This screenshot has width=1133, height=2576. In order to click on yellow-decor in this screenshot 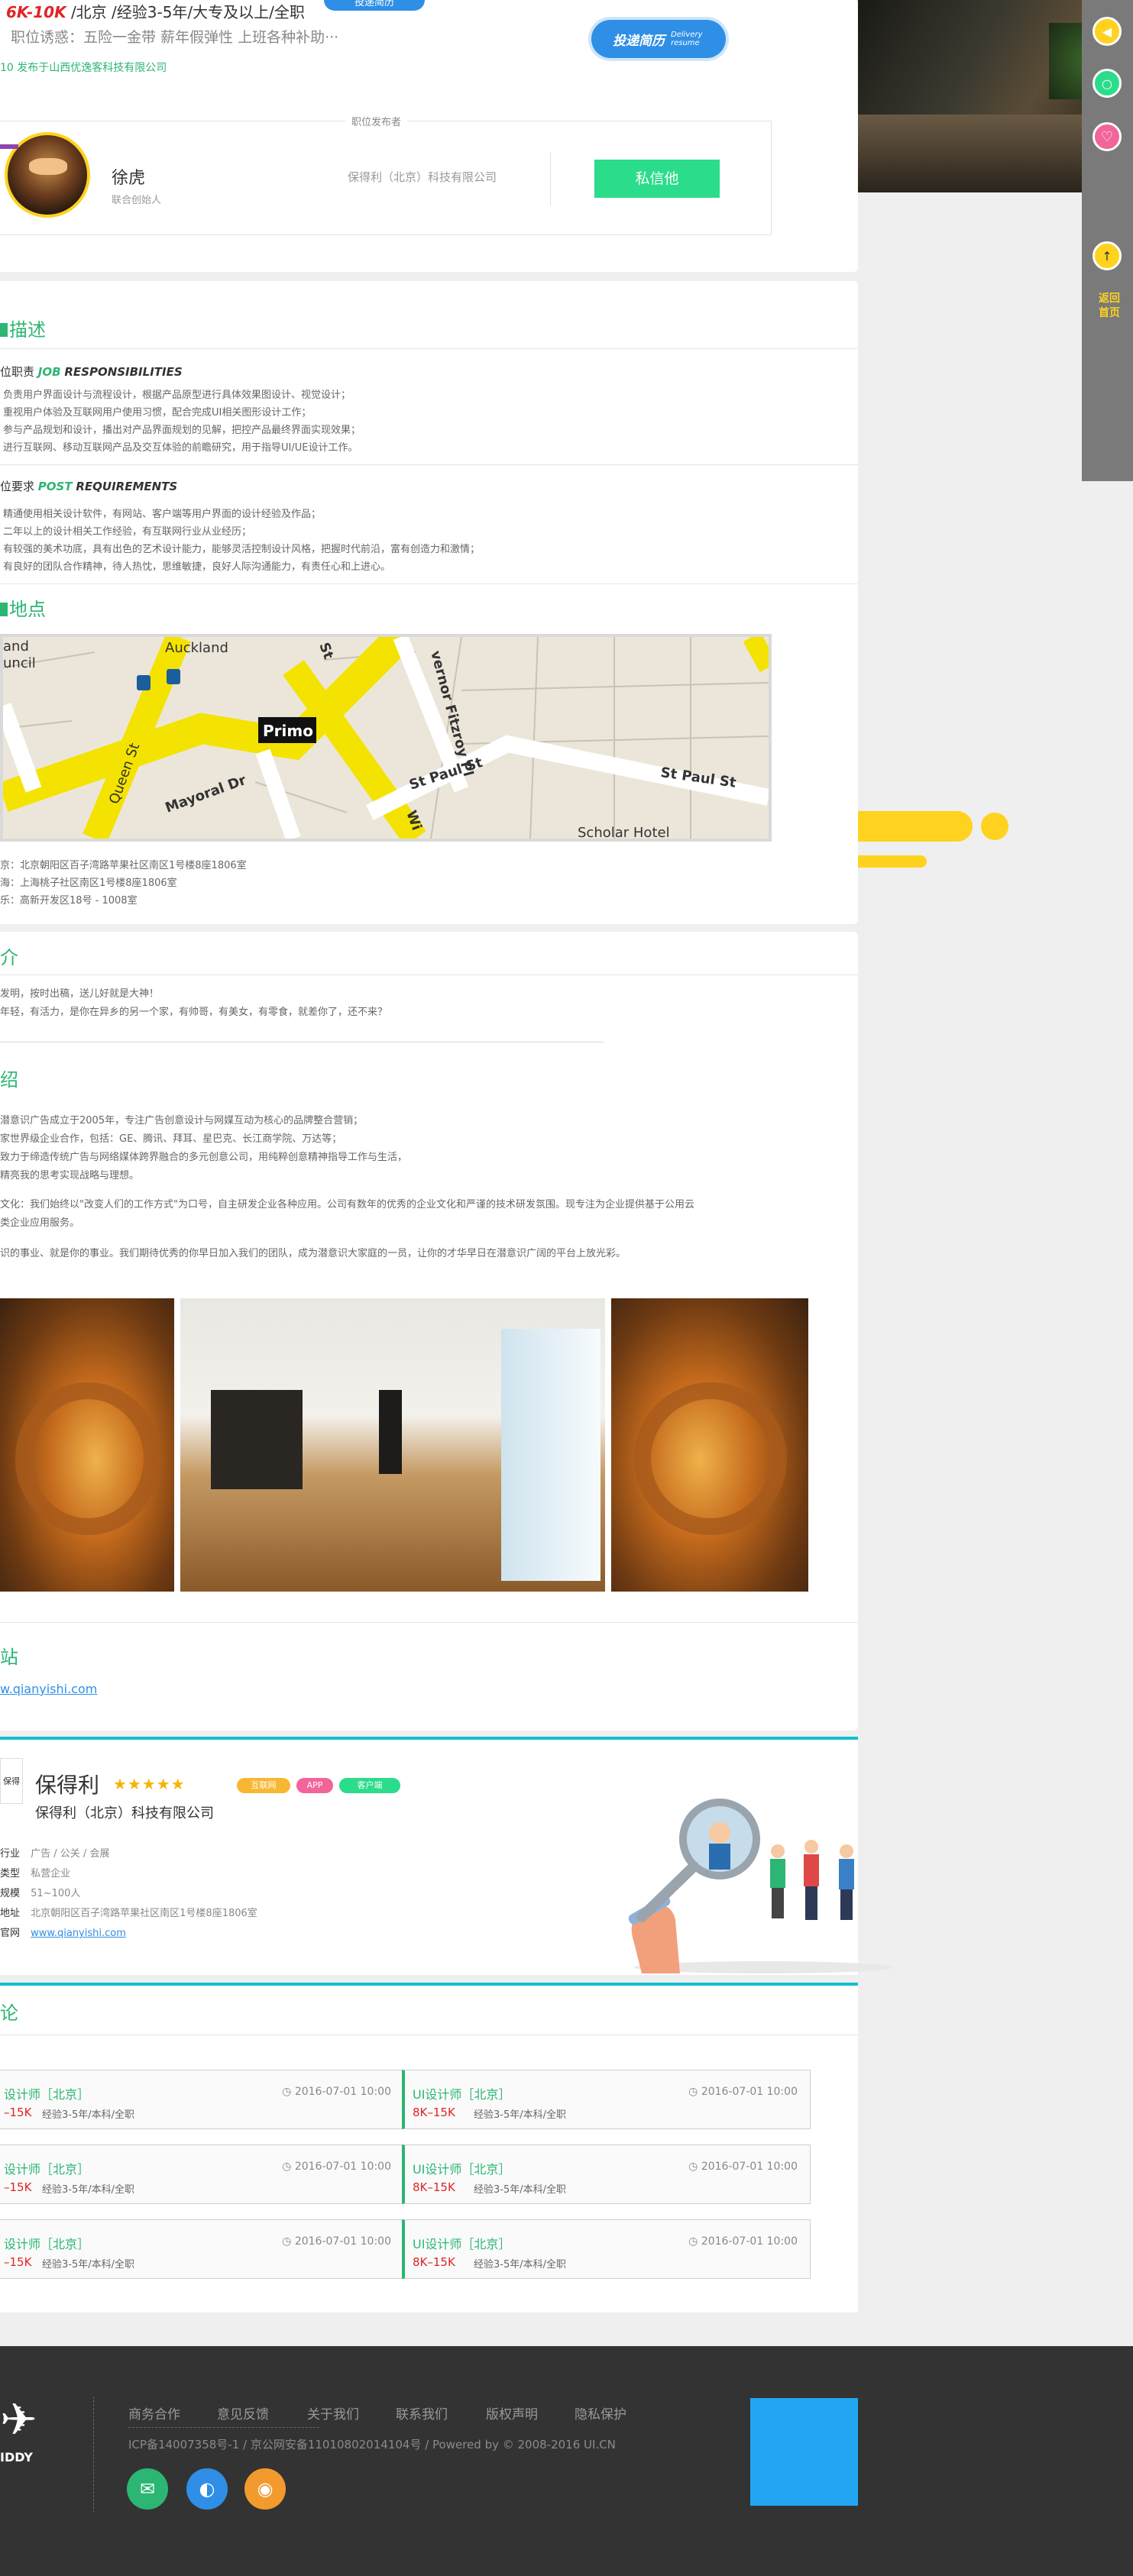, I will do `click(916, 826)`.